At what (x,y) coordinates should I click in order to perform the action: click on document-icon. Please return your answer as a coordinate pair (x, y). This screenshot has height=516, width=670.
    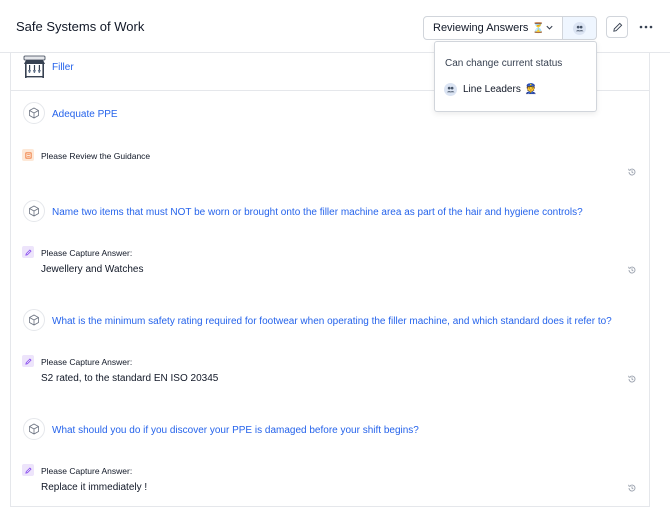
    Looking at the image, I should click on (28, 155).